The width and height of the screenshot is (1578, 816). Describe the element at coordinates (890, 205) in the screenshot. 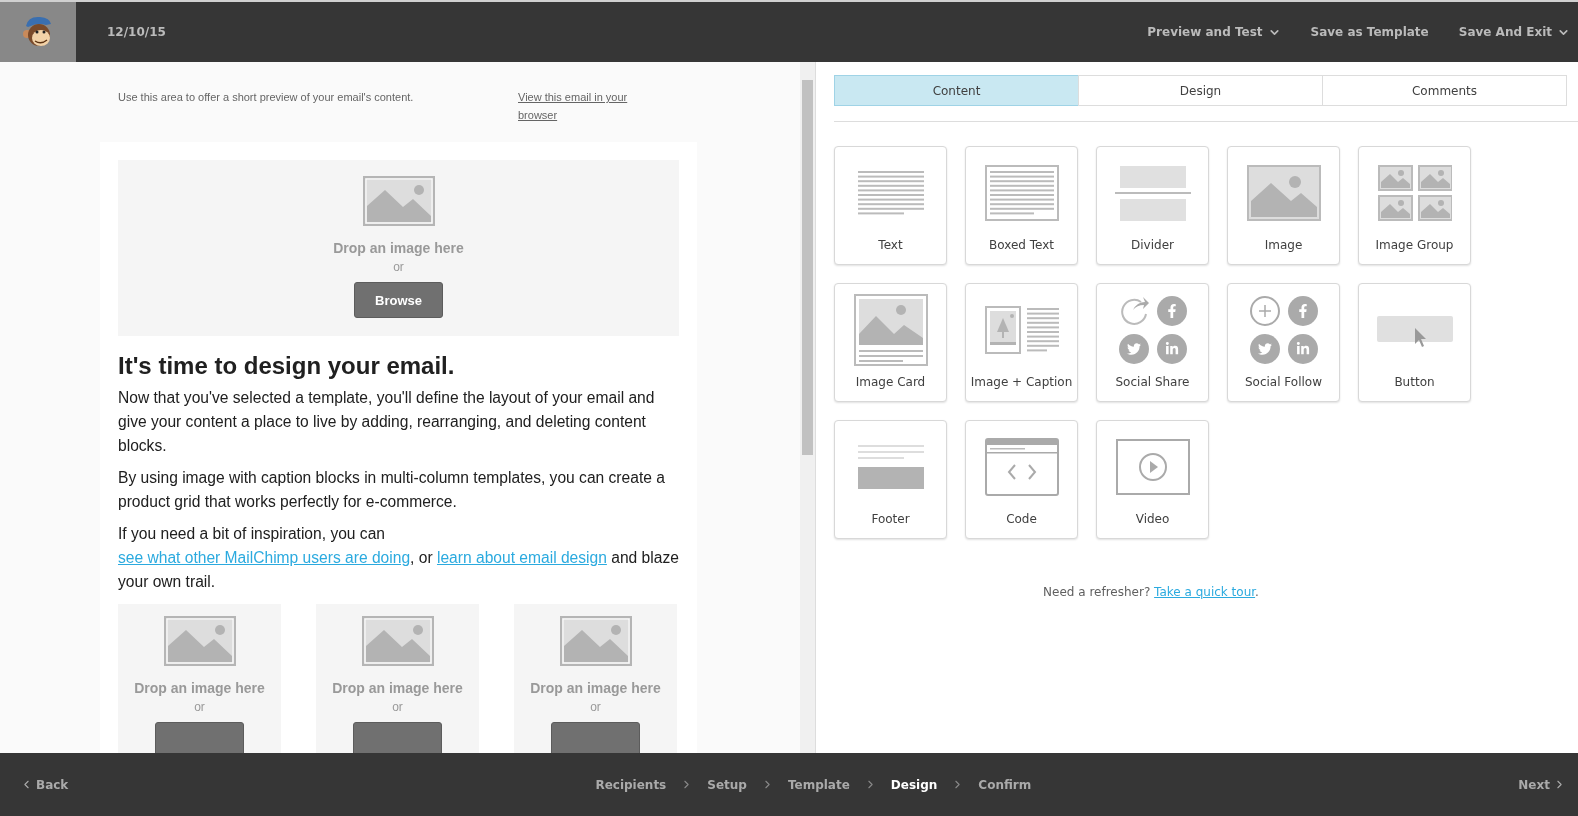

I see `content-block-tile: Text` at that location.